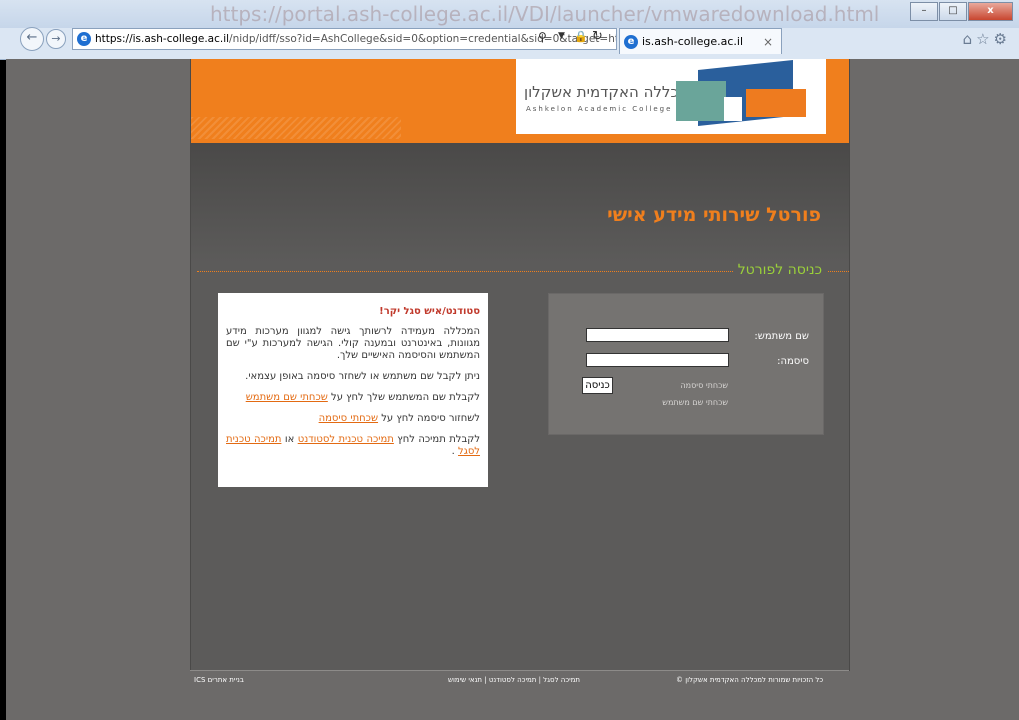 Image resolution: width=1019 pixels, height=720 pixels. Describe the element at coordinates (597, 385) in the screenshot. I see `login-button: כניסה` at that location.